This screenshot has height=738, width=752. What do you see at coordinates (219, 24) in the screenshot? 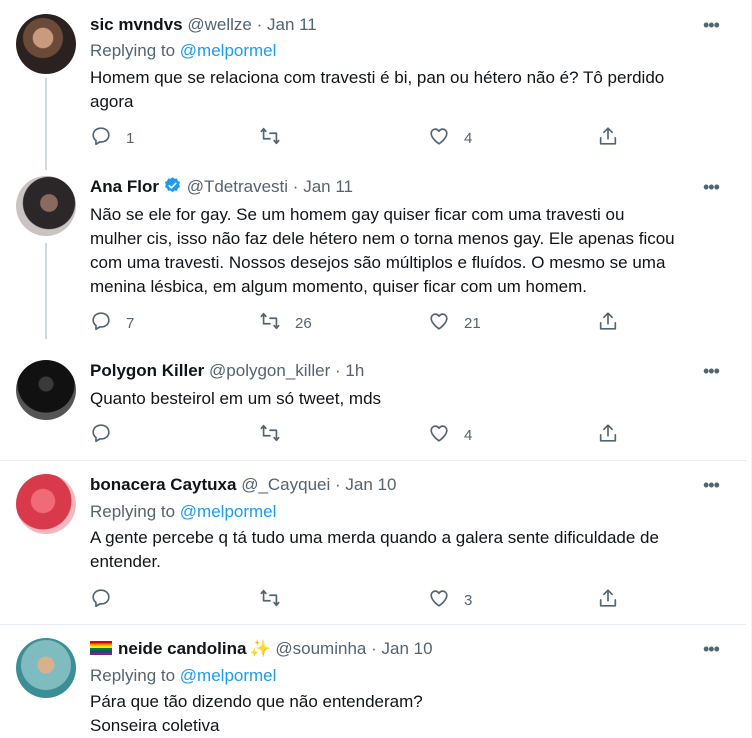
I see `user-handle: @wellze` at bounding box center [219, 24].